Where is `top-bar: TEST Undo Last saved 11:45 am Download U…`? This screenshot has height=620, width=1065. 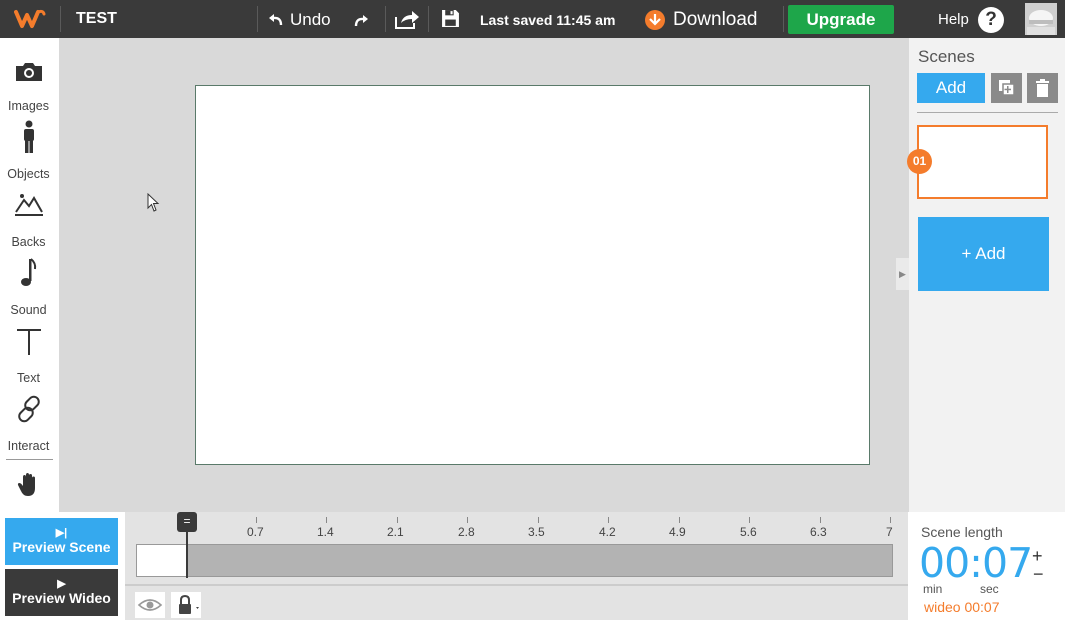
top-bar: TEST Undo Last saved 11:45 am Download U… is located at coordinates (532, 19).